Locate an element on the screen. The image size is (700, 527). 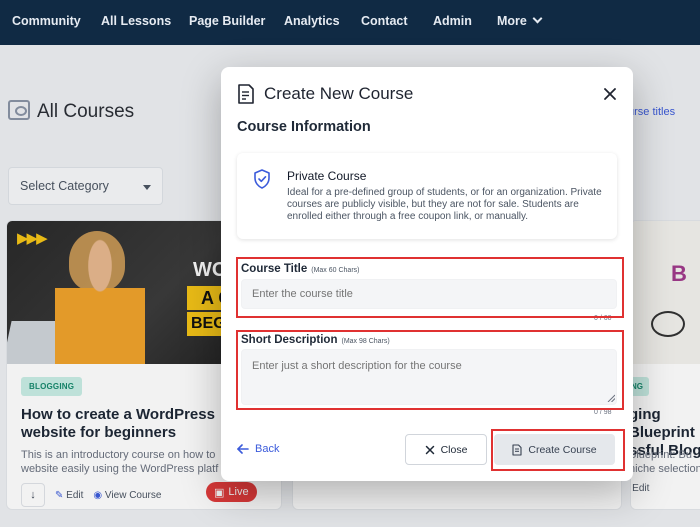
short-description-counter: 0 / 98 is located at coordinates (603, 412).